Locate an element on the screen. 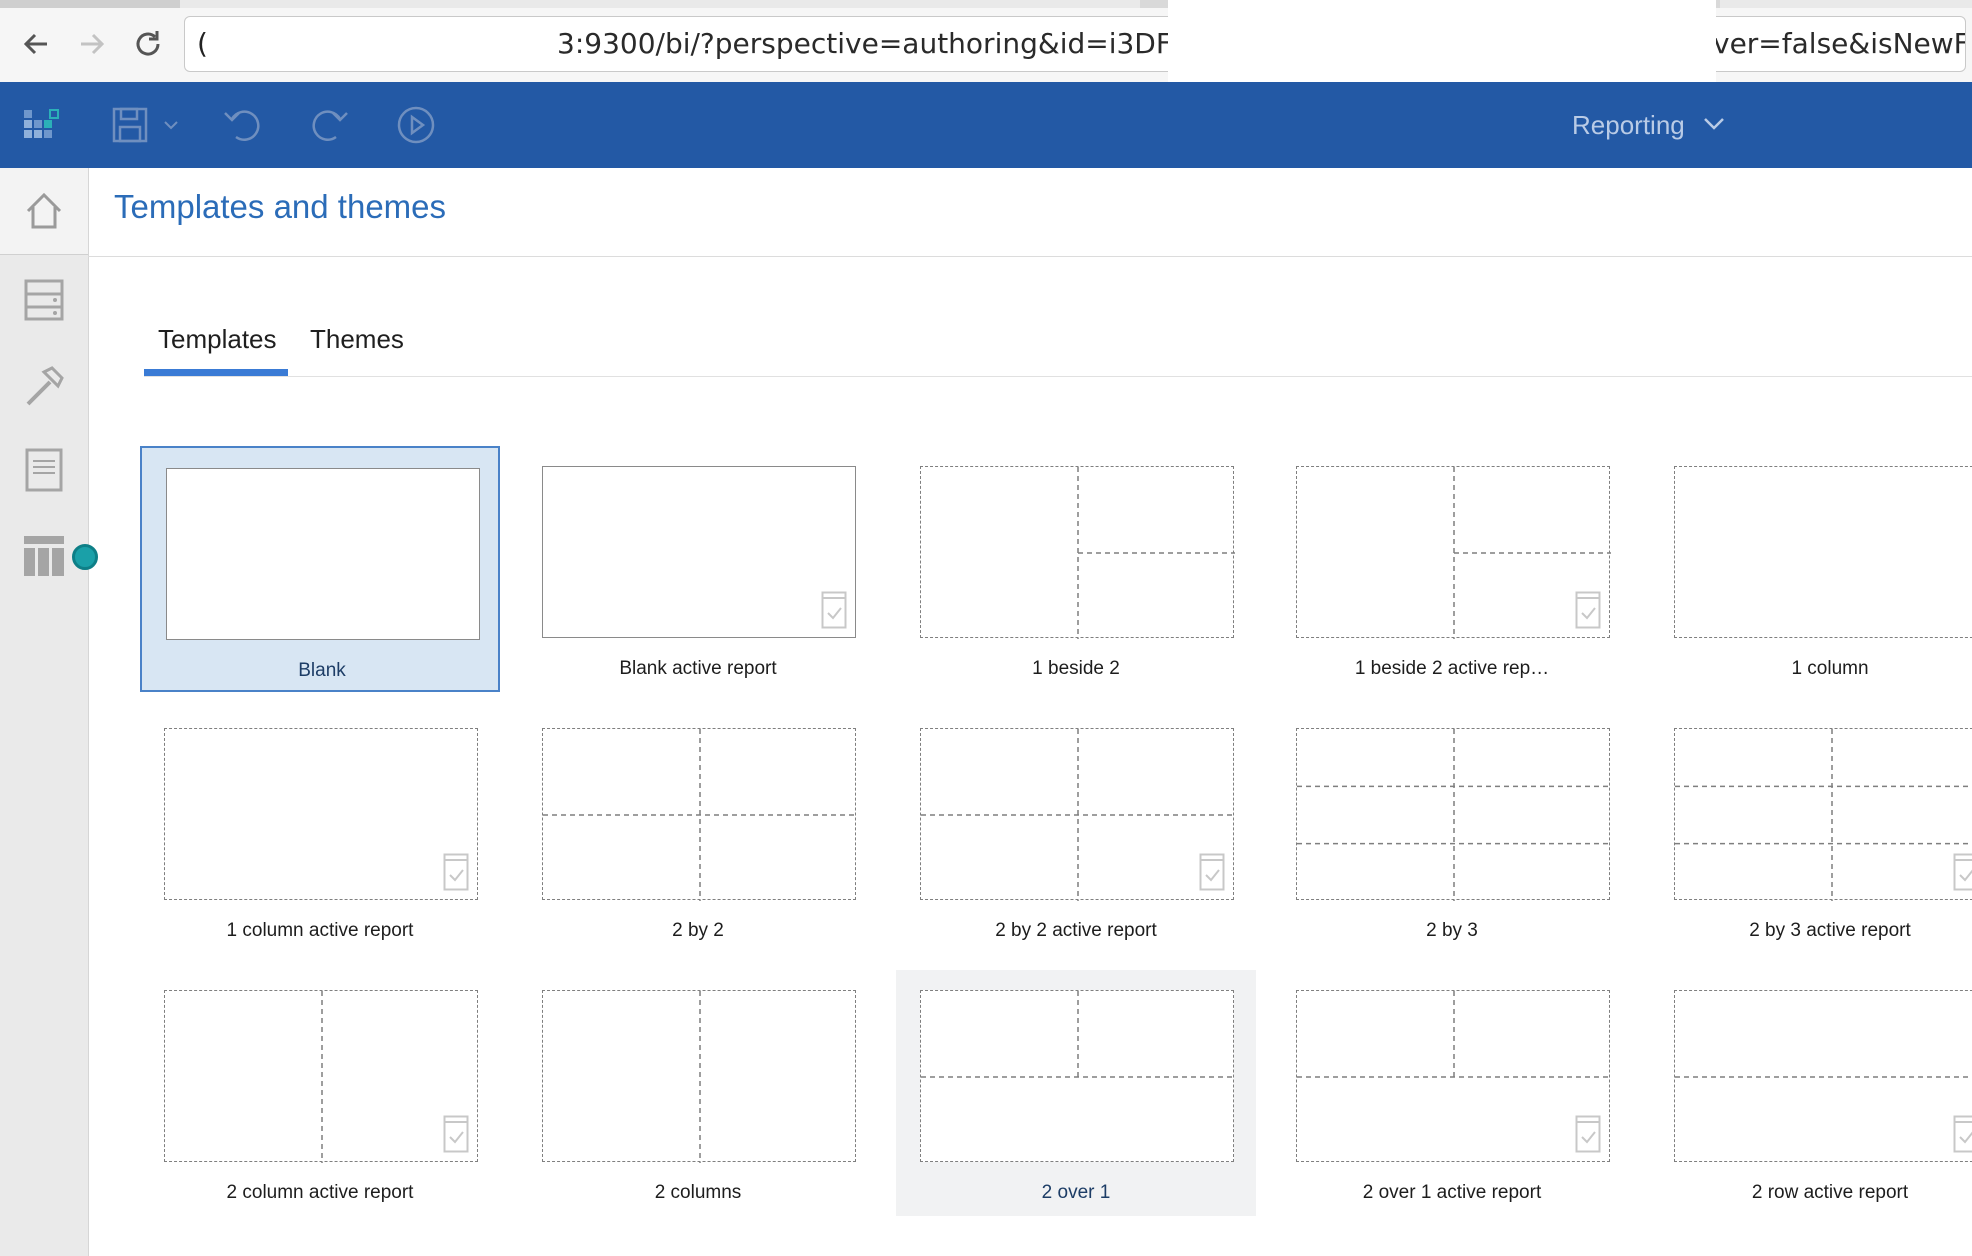  template-label: Blank is located at coordinates (322, 670).